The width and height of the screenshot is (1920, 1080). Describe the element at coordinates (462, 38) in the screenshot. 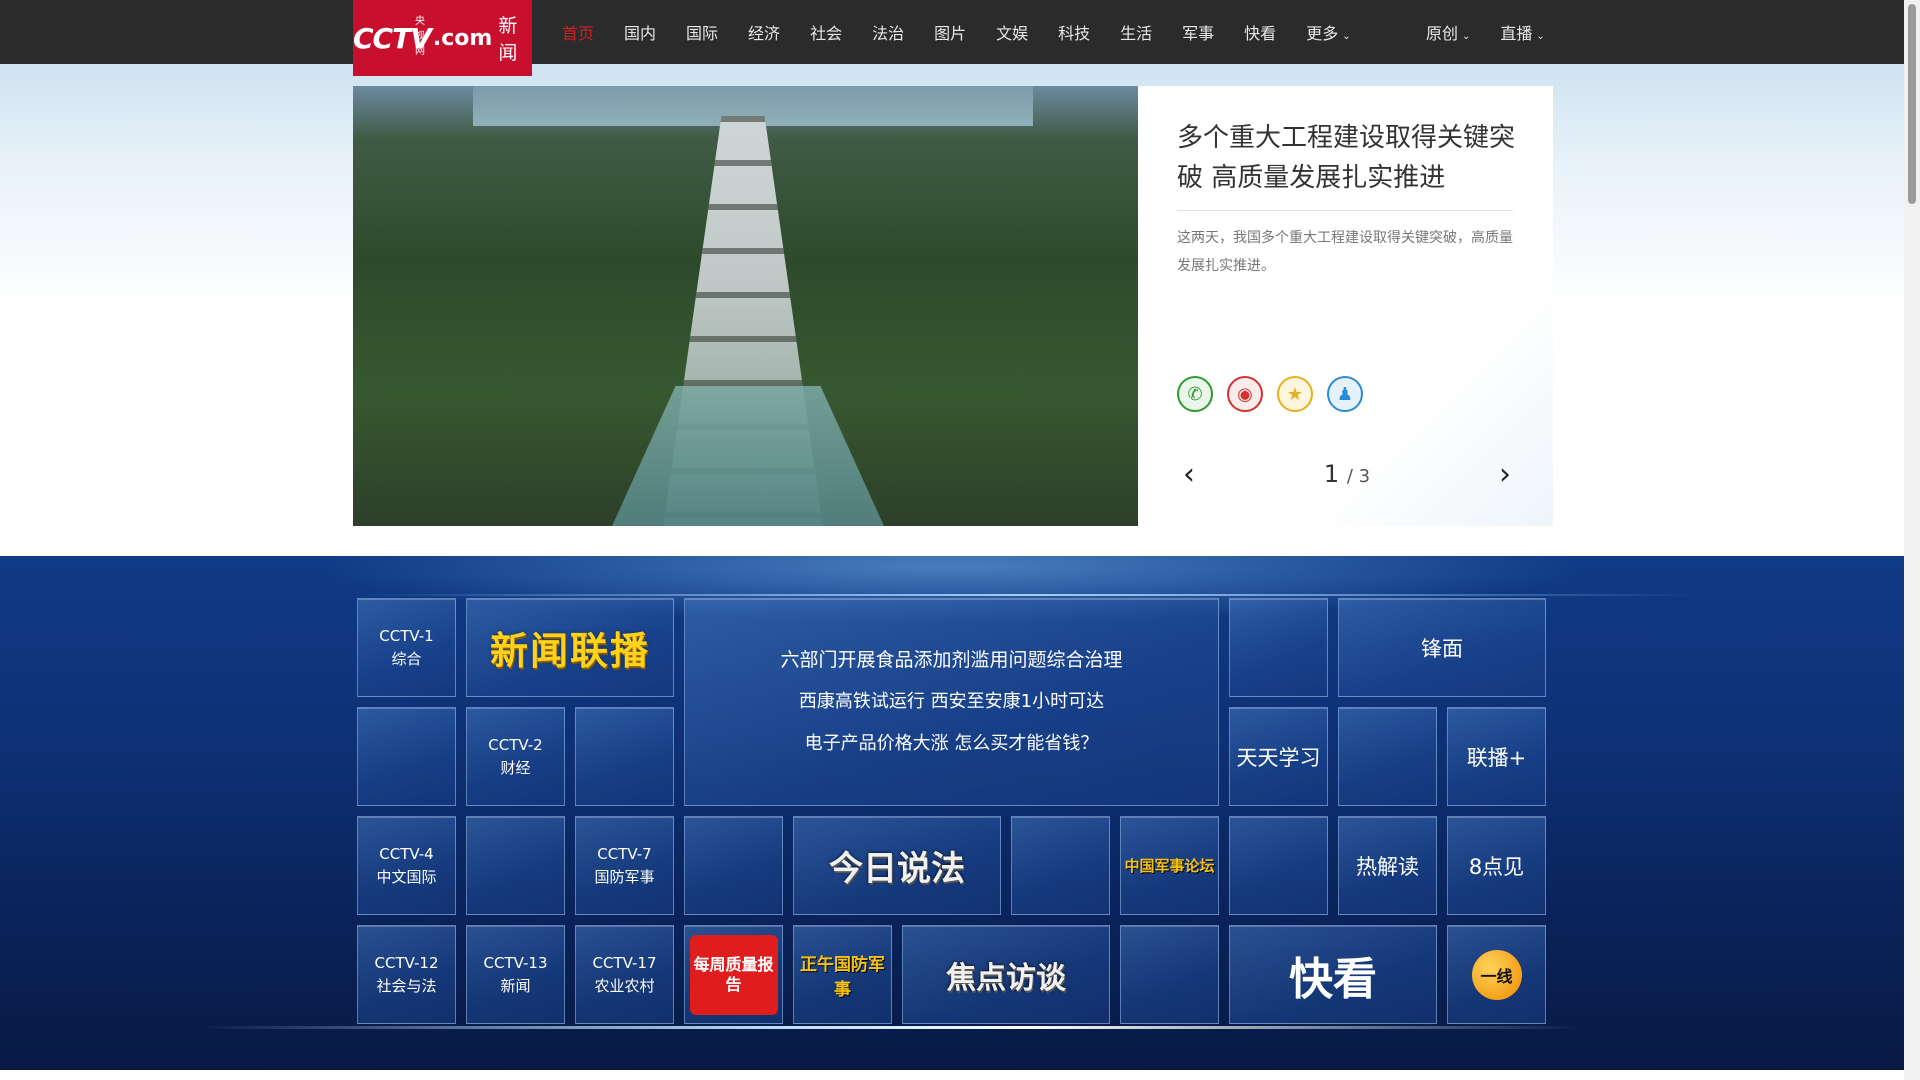

I see `logo-com: .com` at that location.